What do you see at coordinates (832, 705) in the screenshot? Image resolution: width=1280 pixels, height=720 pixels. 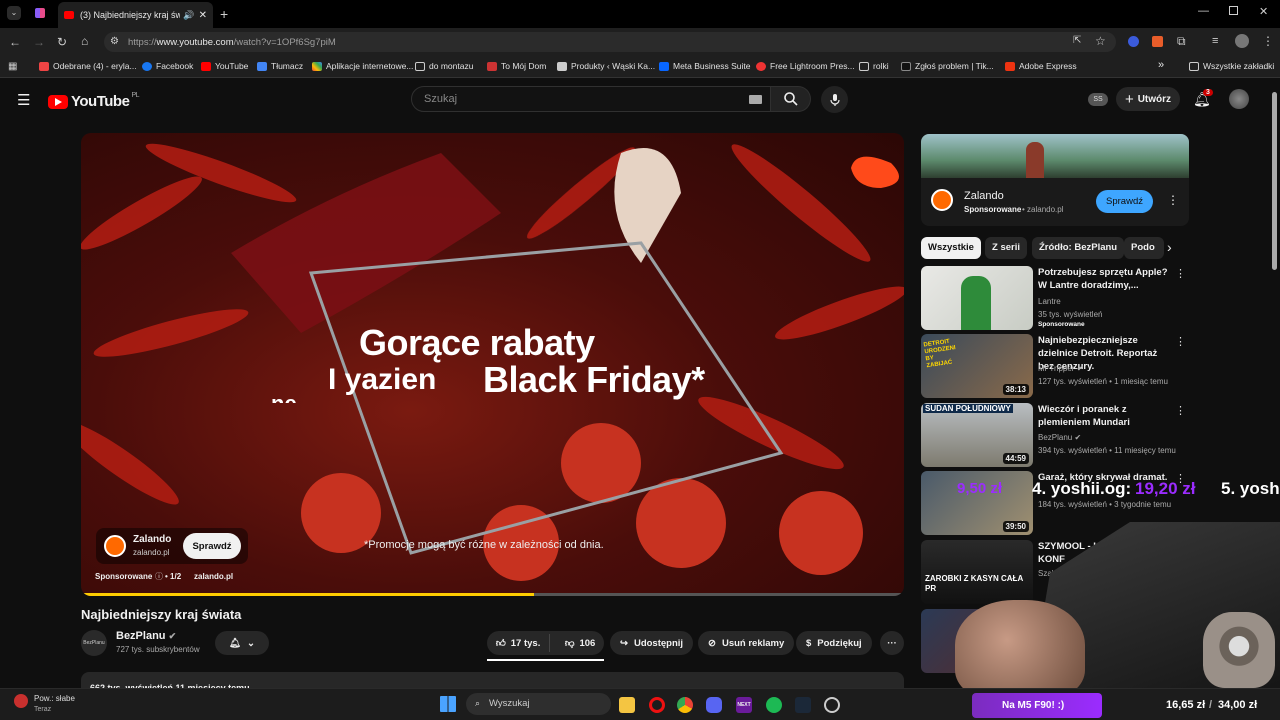 I see `app-icon` at bounding box center [832, 705].